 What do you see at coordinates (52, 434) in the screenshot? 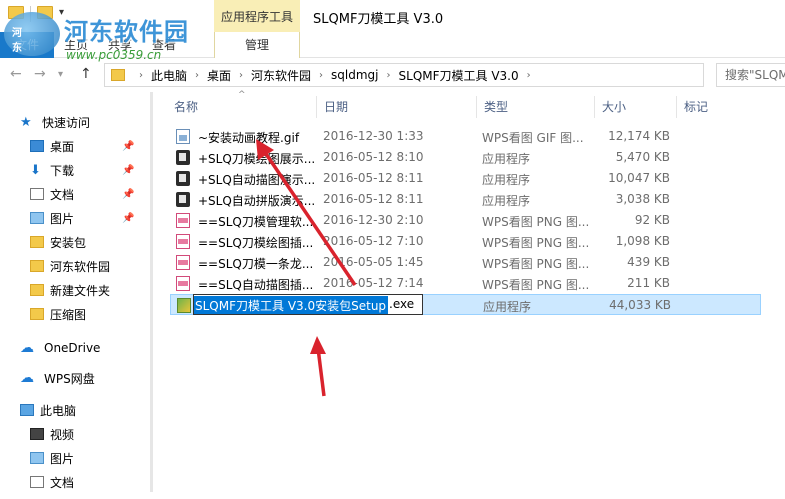
I see `sidebar-item-videos: 视频` at bounding box center [52, 434].